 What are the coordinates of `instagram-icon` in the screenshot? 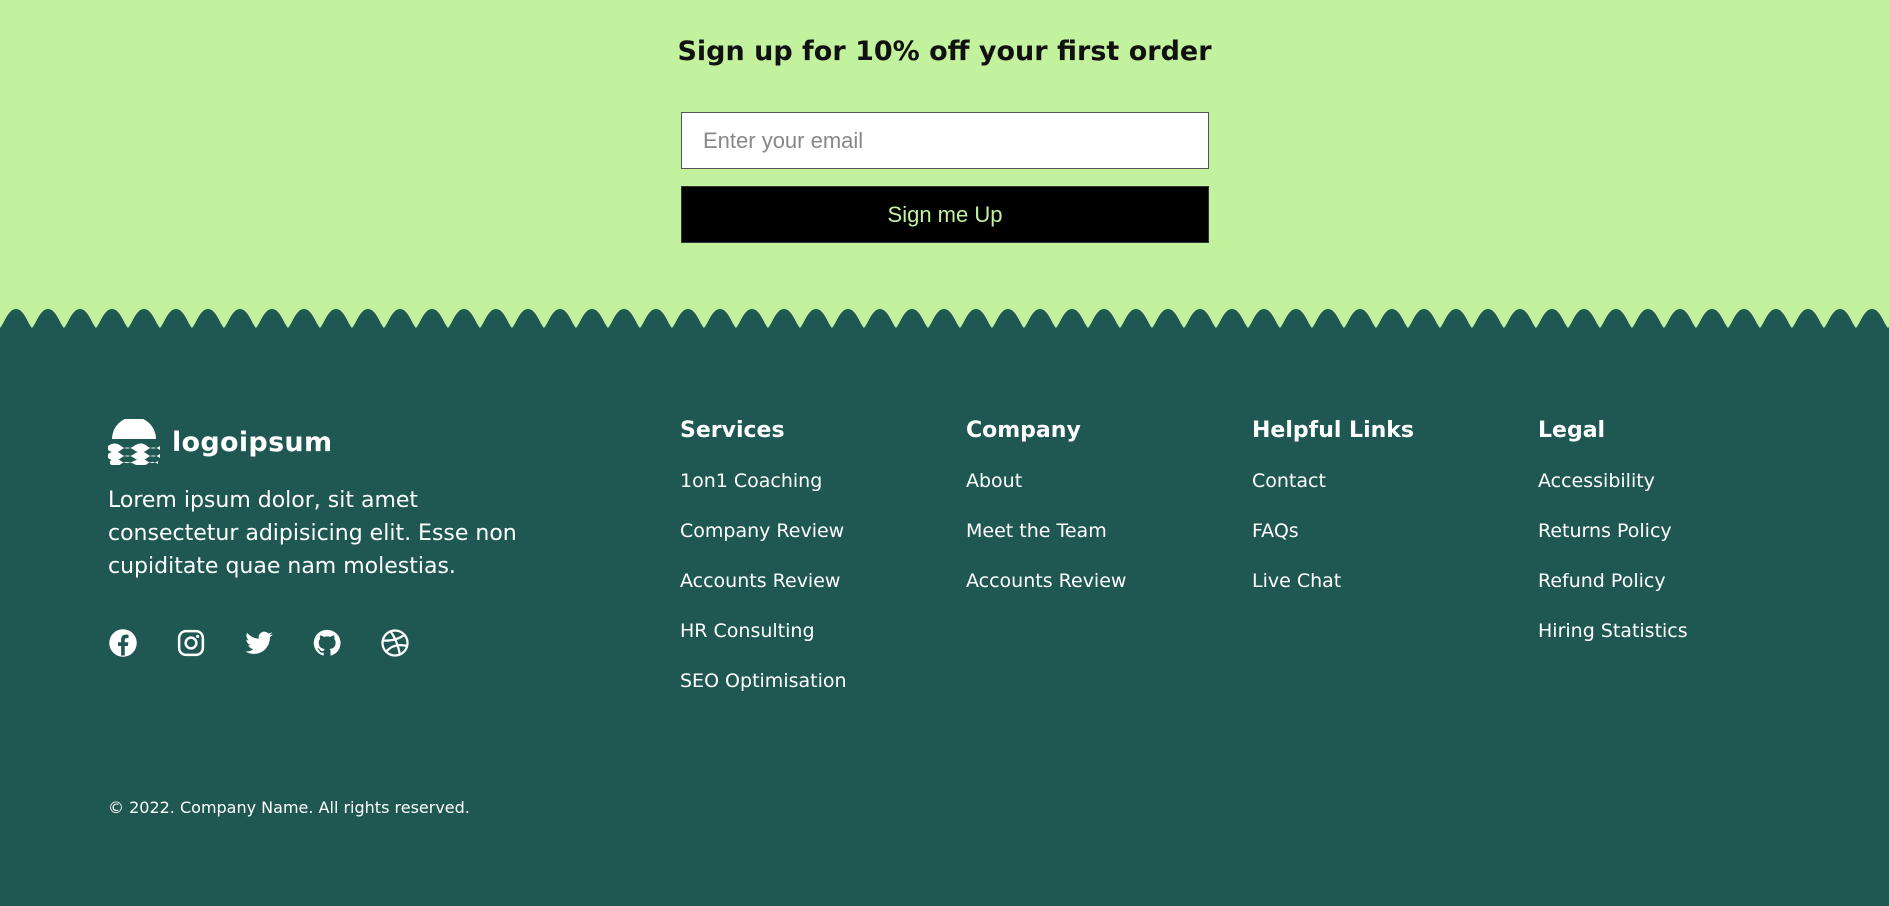 It's located at (191, 643).